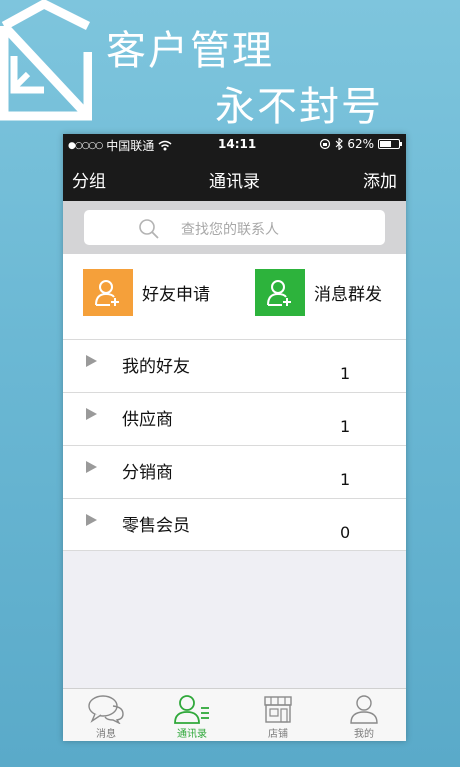 This screenshot has height=767, width=460. I want to click on friend-request-icon-box, so click(108, 292).